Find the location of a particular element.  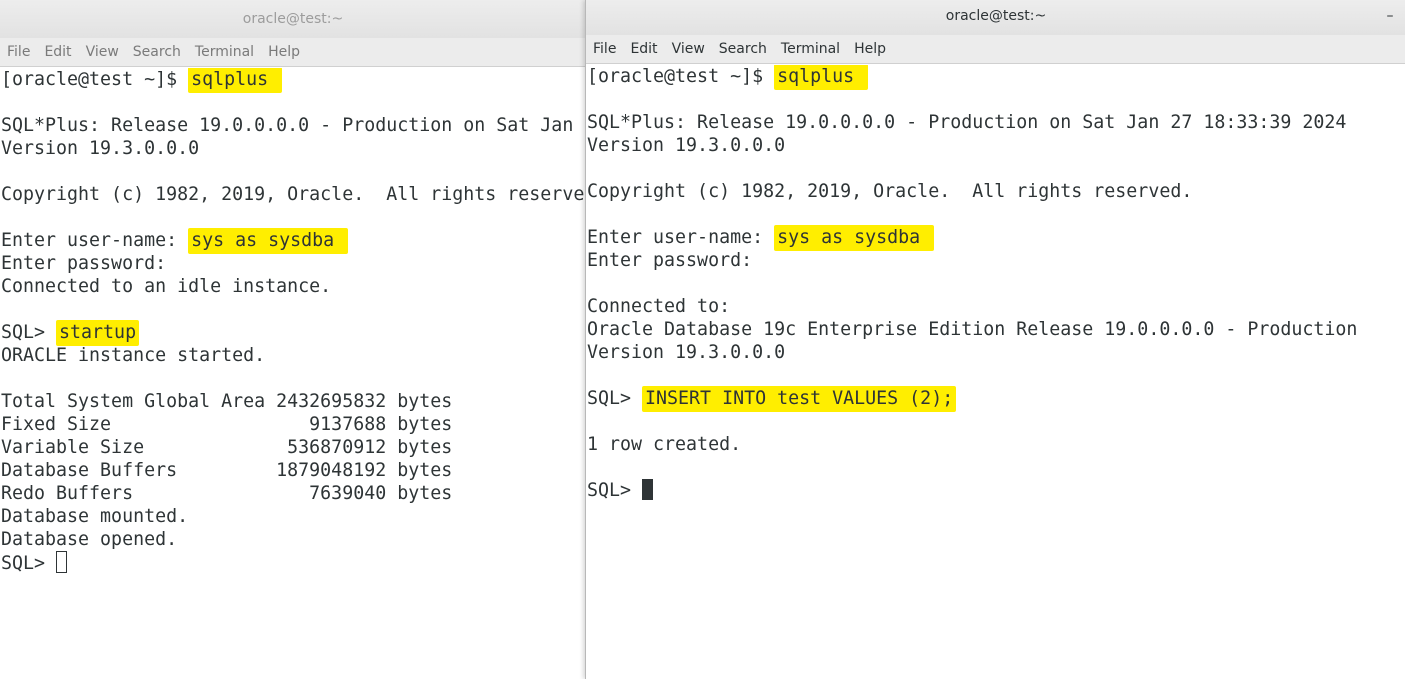

terminal-line-text: Database opened. is located at coordinates (89, 539).